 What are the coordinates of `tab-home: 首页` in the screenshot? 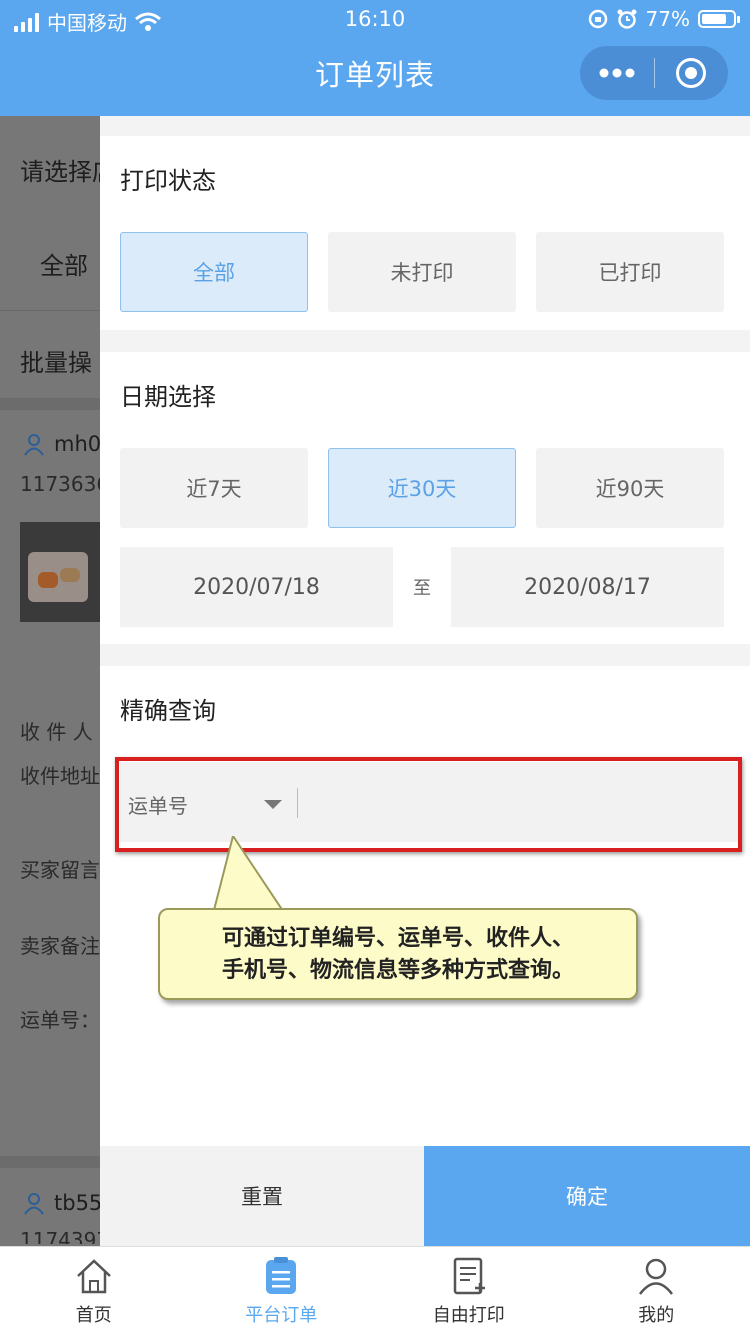 It's located at (94, 1290).